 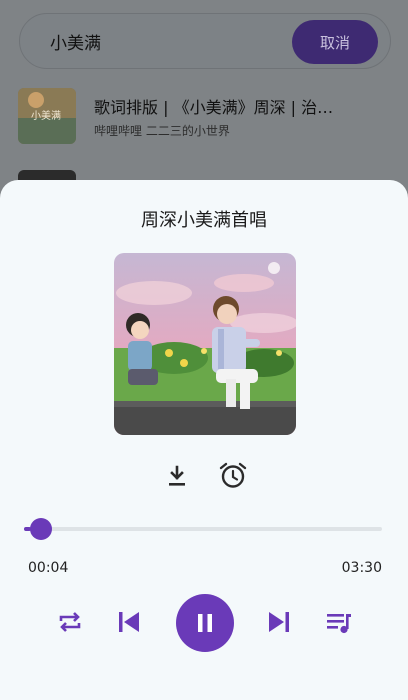 I want to click on skip-next-icon, so click(x=279, y=622).